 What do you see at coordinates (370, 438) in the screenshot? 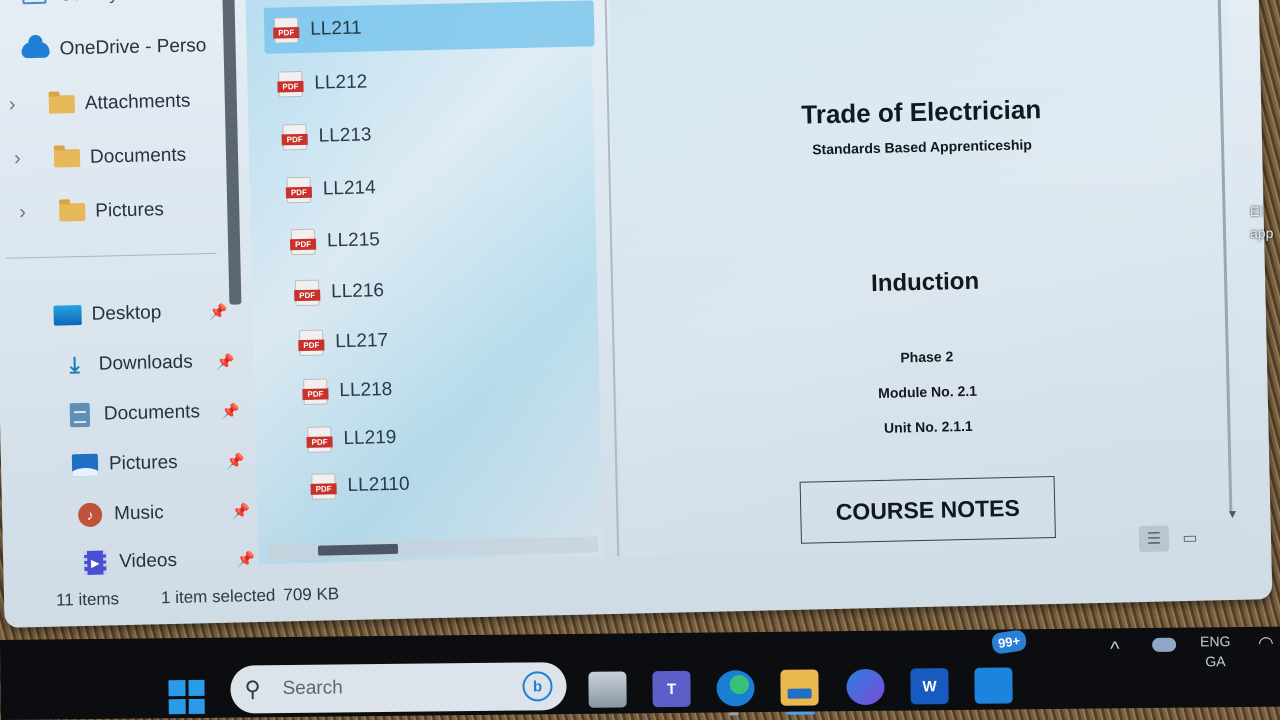
I see `file-name: LL219` at bounding box center [370, 438].